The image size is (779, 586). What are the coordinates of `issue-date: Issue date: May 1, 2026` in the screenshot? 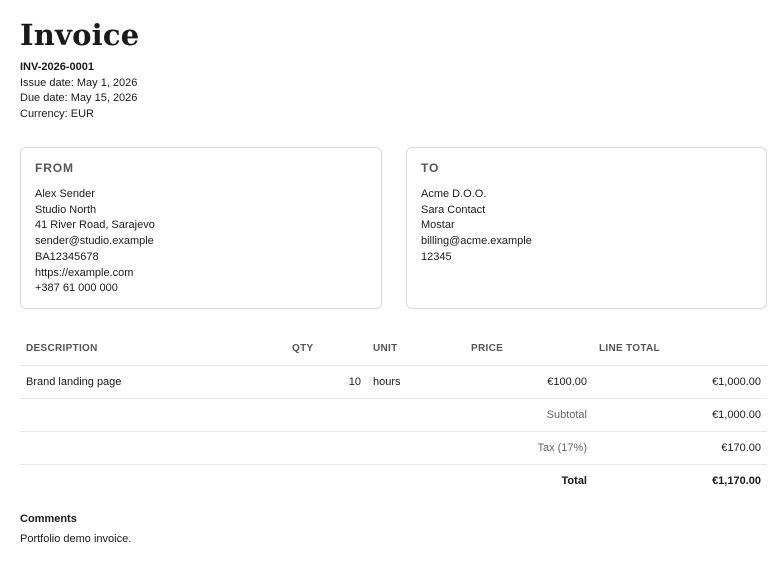 It's located at (79, 82).